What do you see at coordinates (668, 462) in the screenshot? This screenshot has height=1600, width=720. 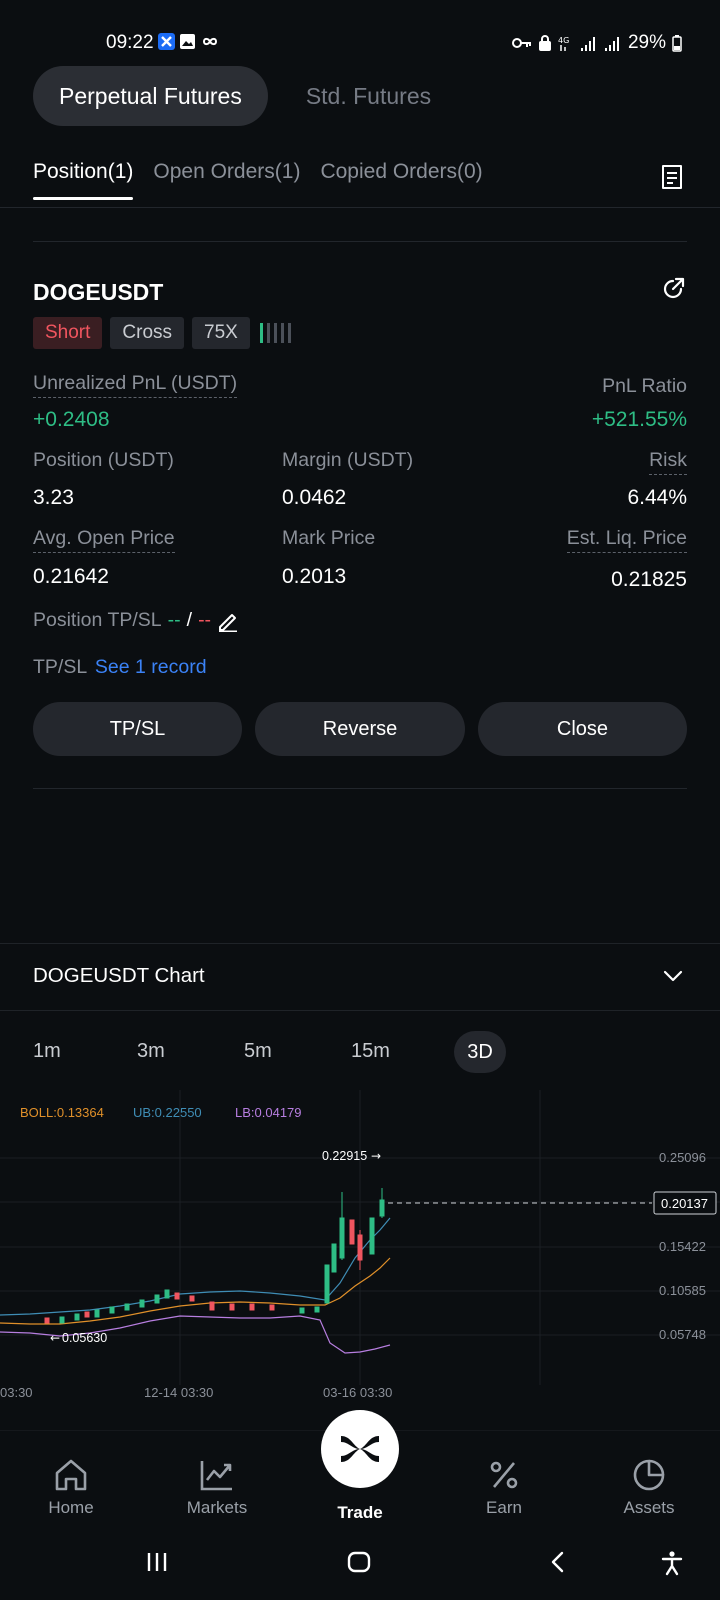 I see `risk-label: Risk` at bounding box center [668, 462].